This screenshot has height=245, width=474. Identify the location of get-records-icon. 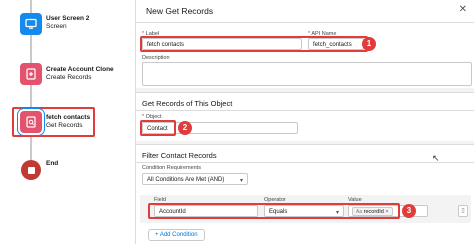
(31, 122).